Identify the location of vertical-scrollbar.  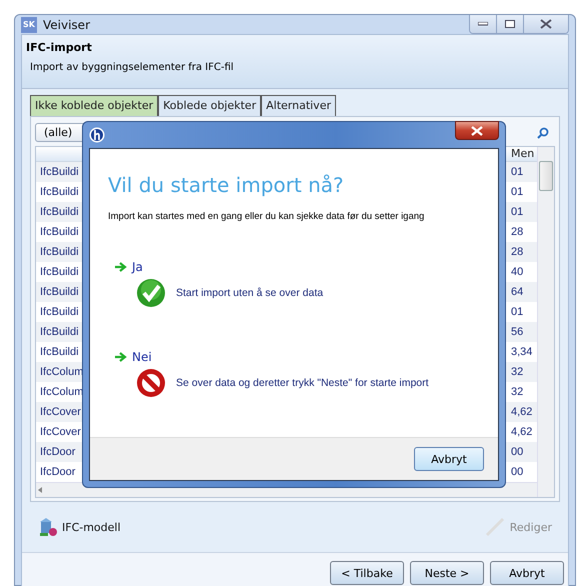
(545, 322).